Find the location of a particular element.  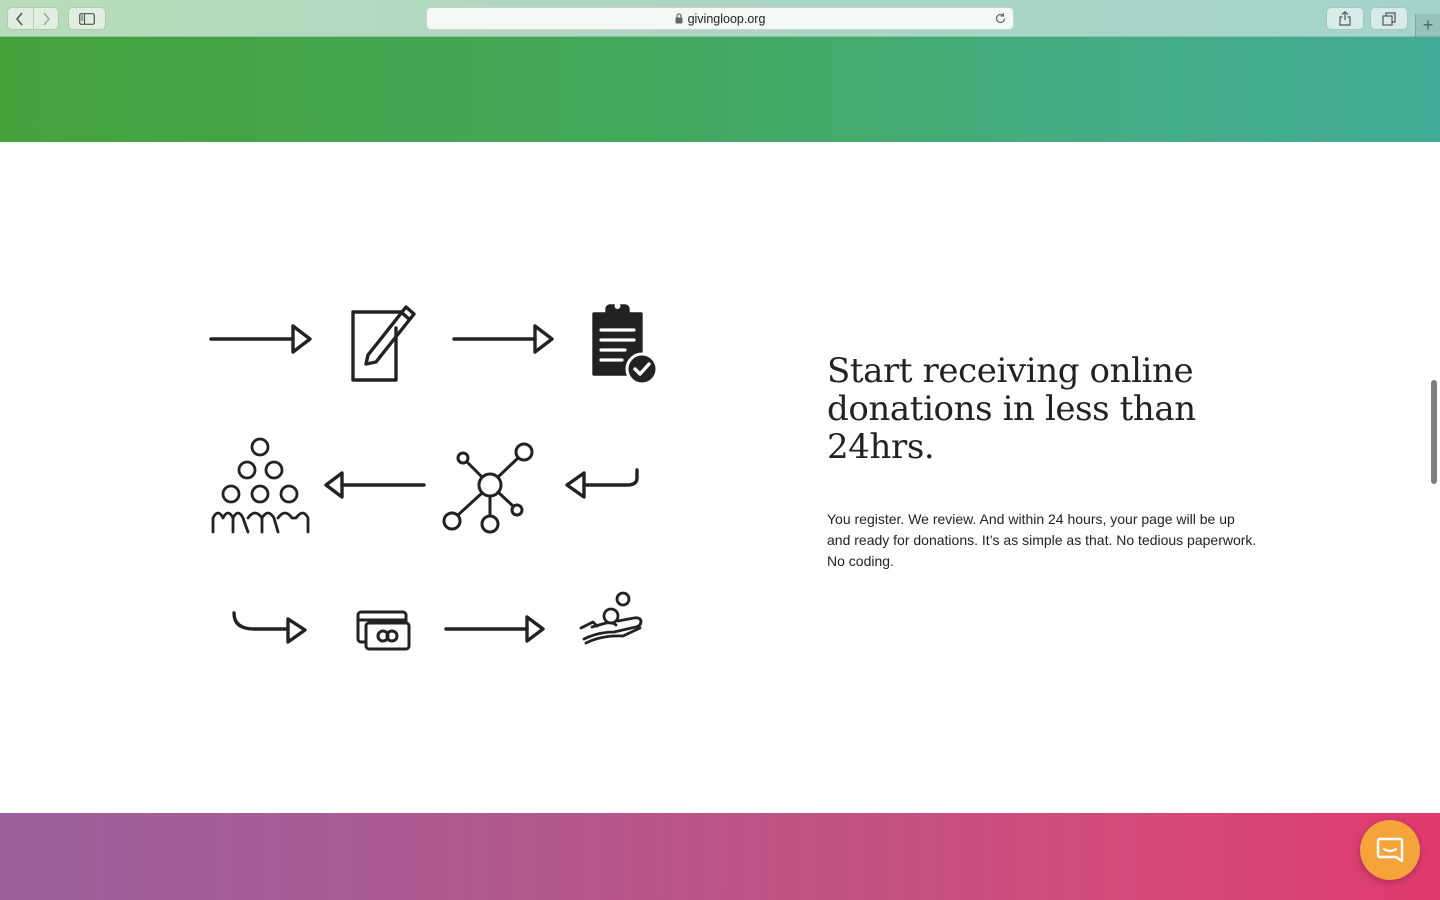

new-tab-button: + is located at coordinates (1427, 25).